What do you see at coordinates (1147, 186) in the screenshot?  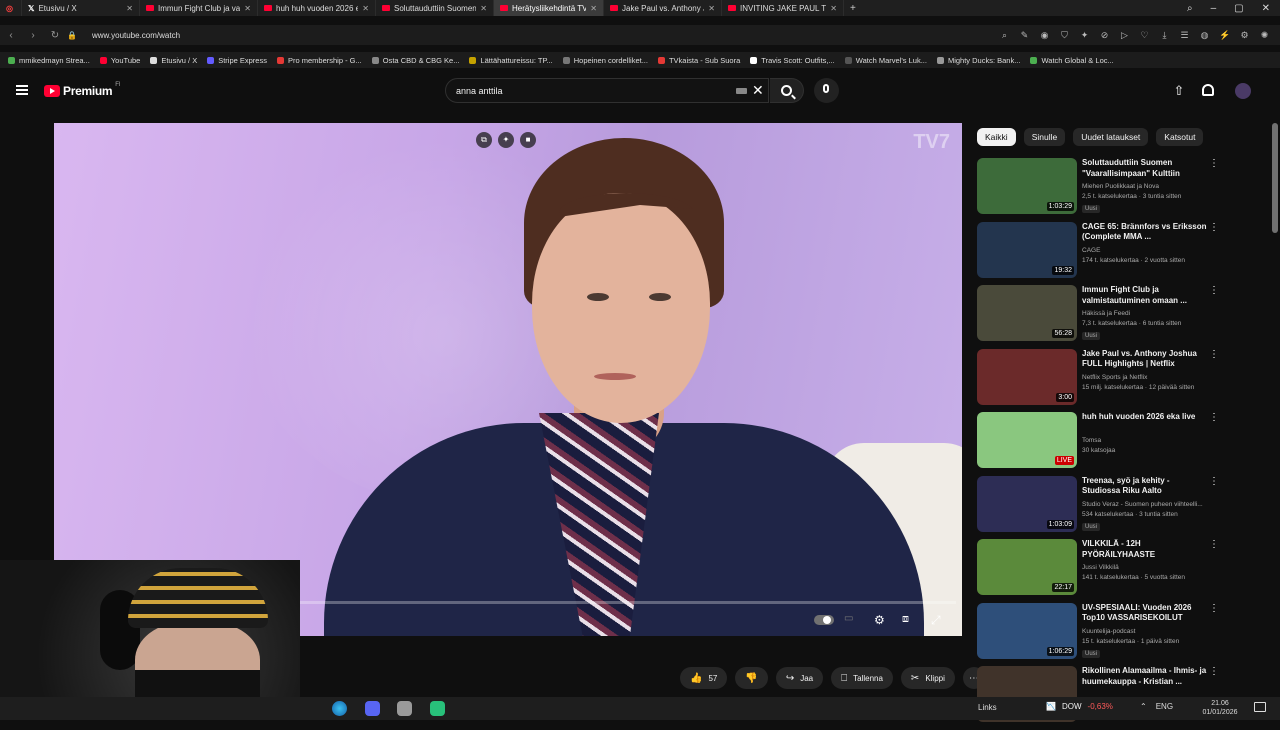 I see `channel-name: Miehen Puolikkaat ja Nova` at bounding box center [1147, 186].